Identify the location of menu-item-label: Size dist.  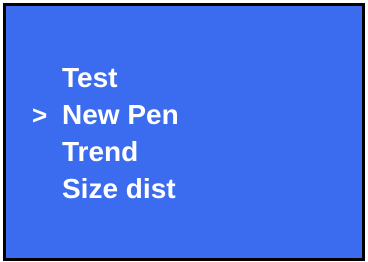
(119, 188).